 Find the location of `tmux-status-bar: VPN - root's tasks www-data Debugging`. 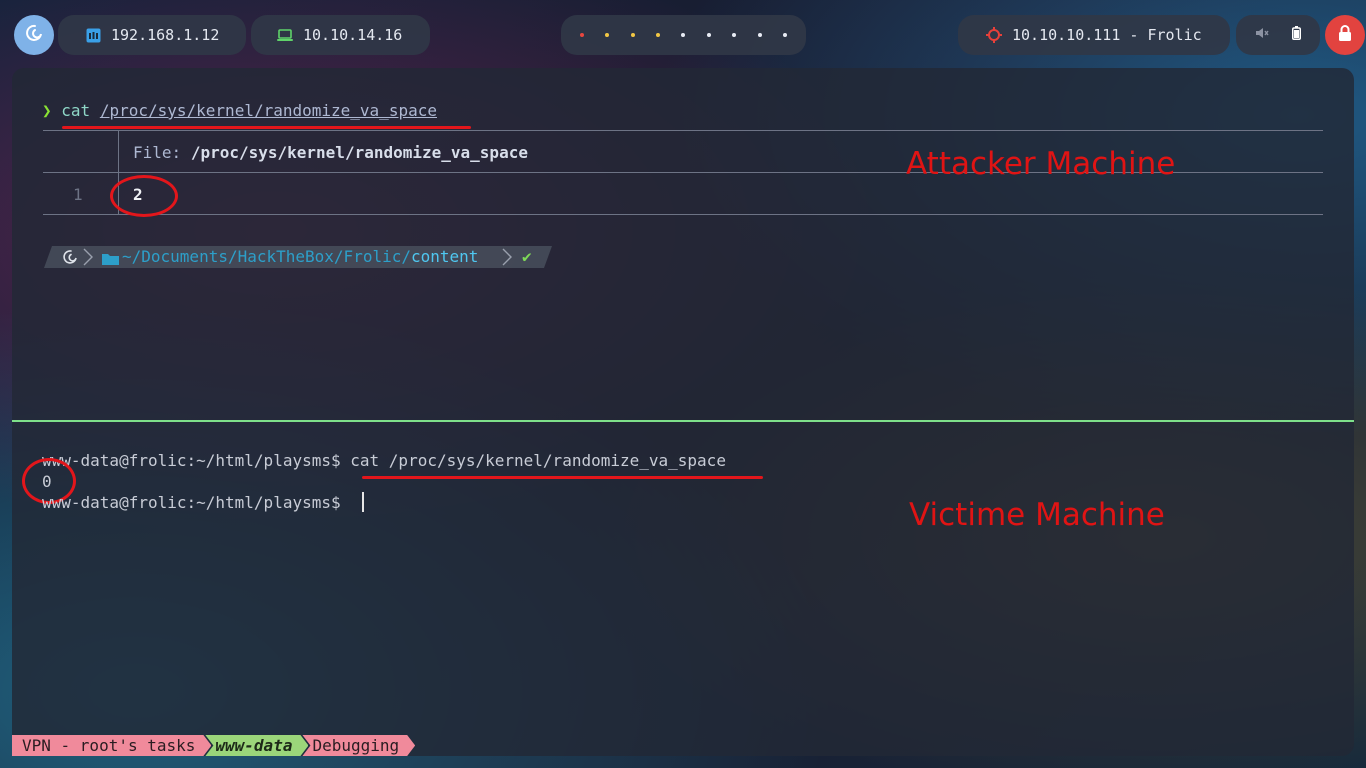

tmux-status-bar: VPN - root's tasks www-data Debugging is located at coordinates (210, 745).